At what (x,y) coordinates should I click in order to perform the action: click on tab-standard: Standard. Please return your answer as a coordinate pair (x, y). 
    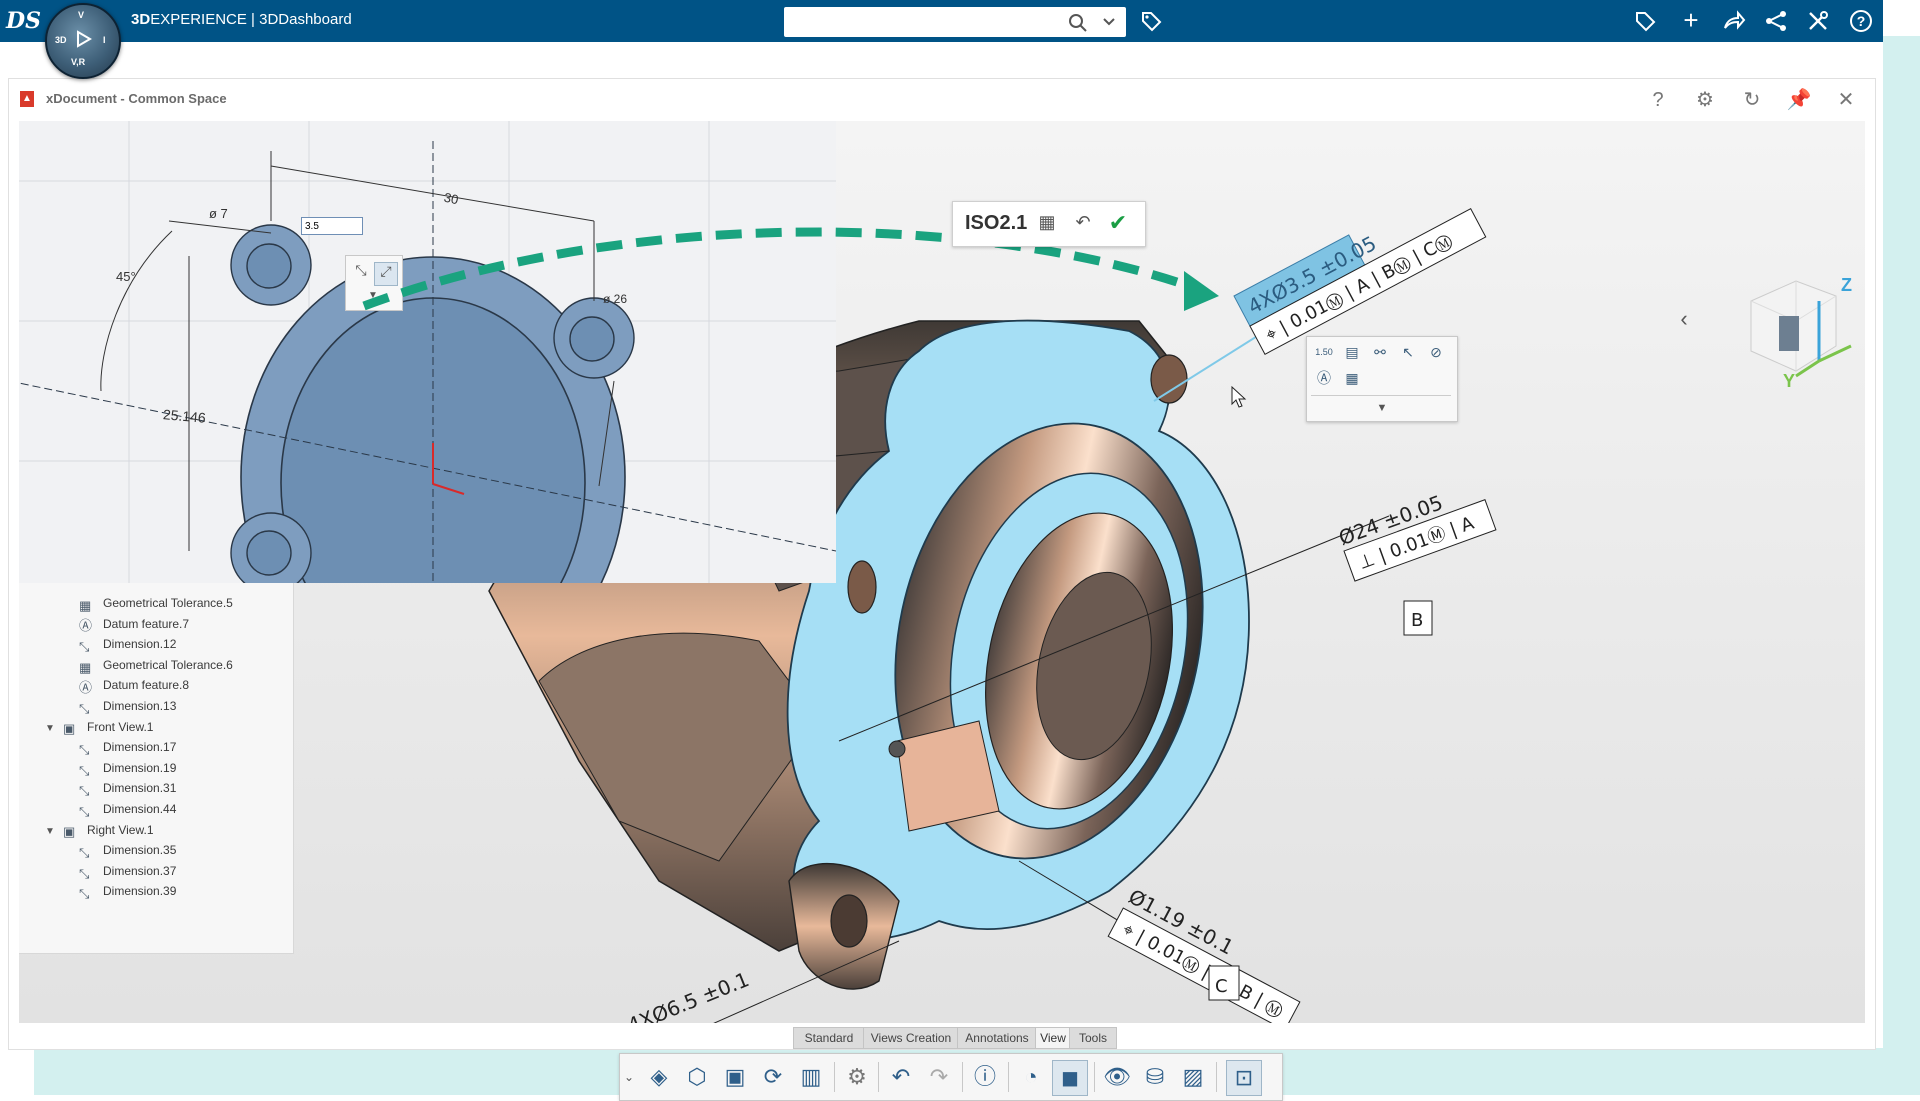
    Looking at the image, I should click on (829, 1038).